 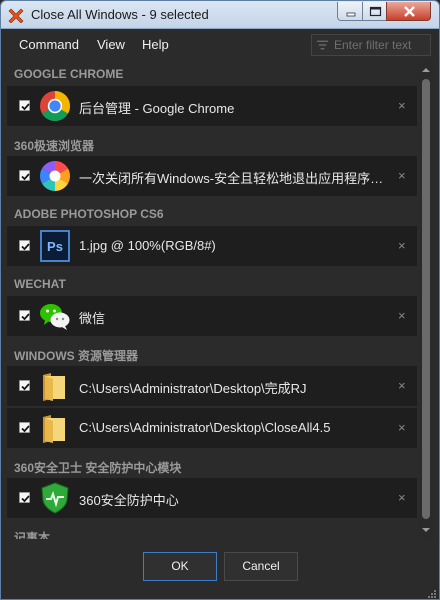 I want to click on scroll-down-icon, so click(x=426, y=530).